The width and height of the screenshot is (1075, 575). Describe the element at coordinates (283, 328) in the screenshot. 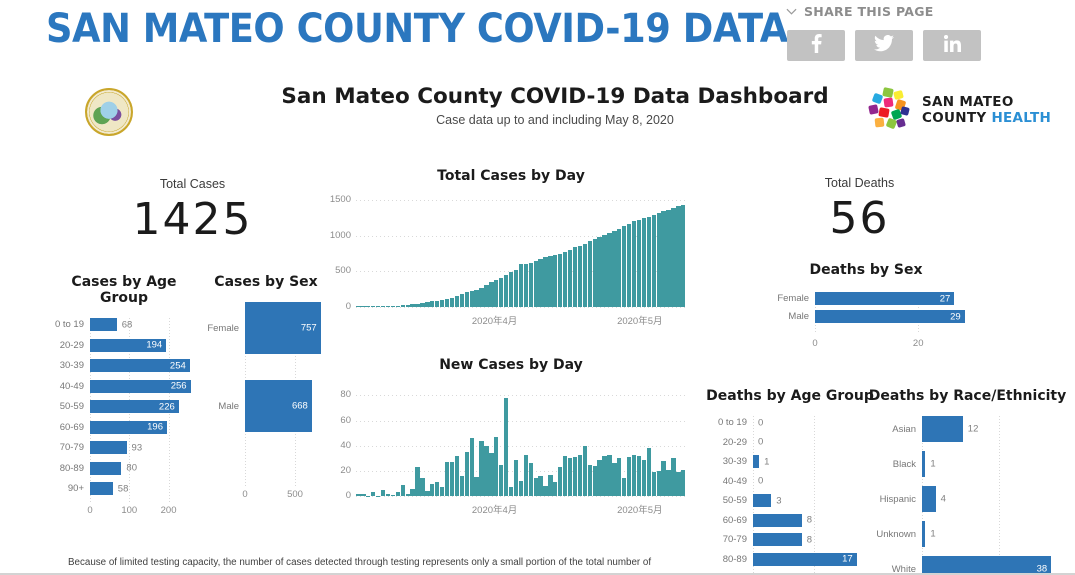

I see `bar: 757` at that location.